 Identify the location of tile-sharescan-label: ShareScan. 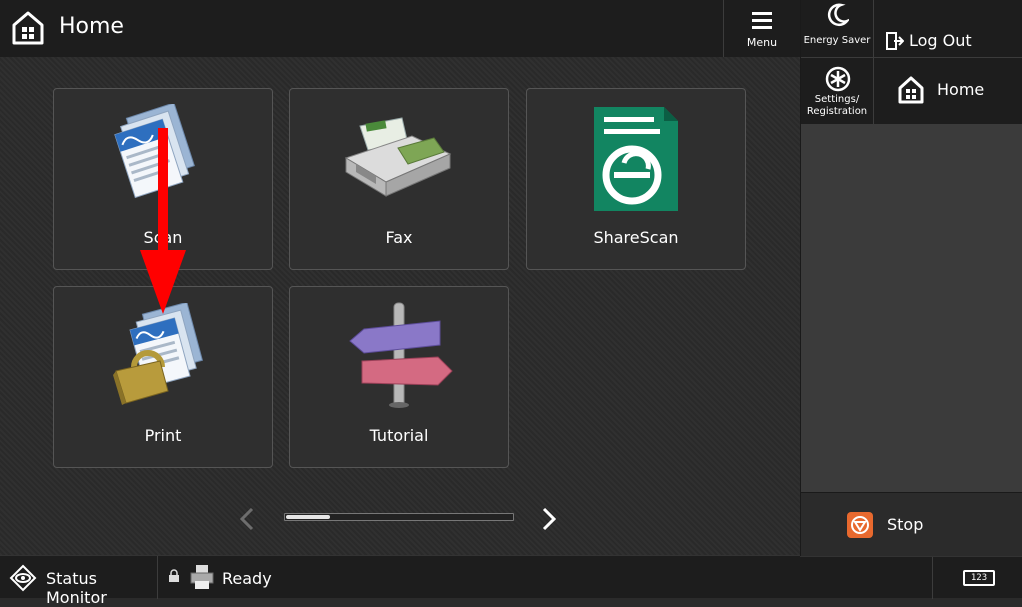
(636, 237).